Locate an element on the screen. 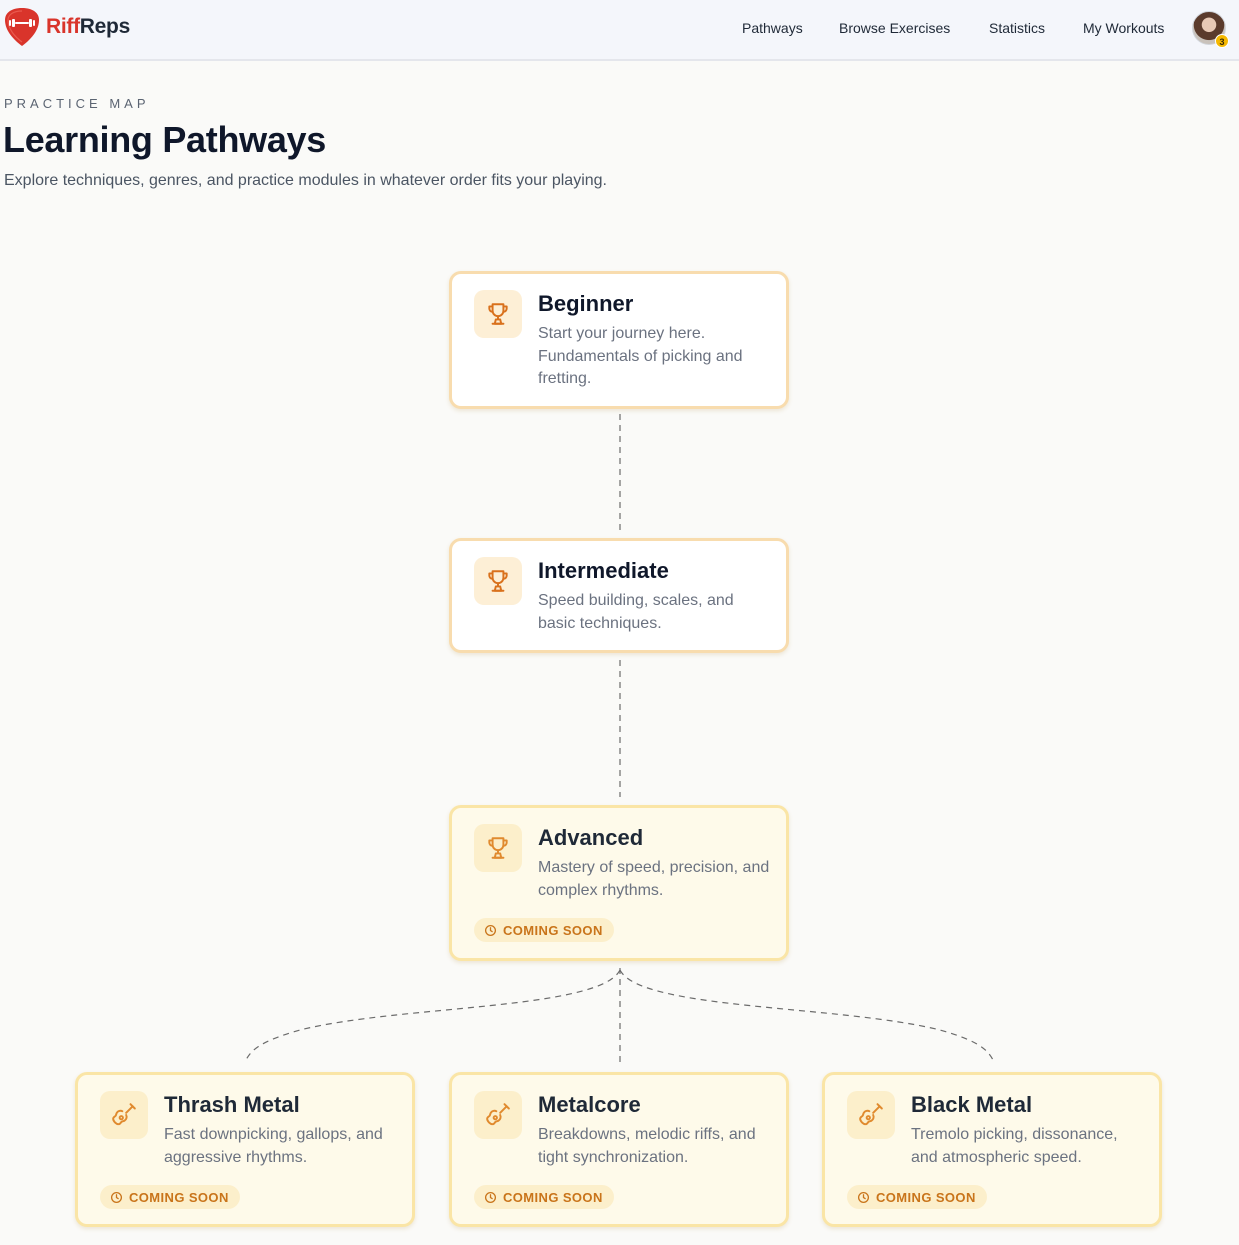  connector-advanced-black is located at coordinates (806, 1015).